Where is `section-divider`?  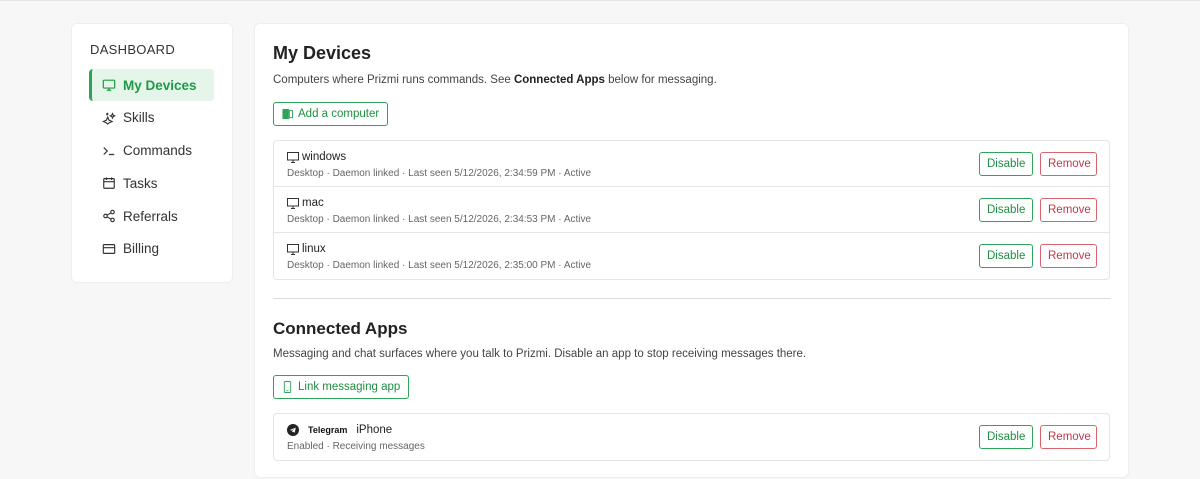 section-divider is located at coordinates (692, 298).